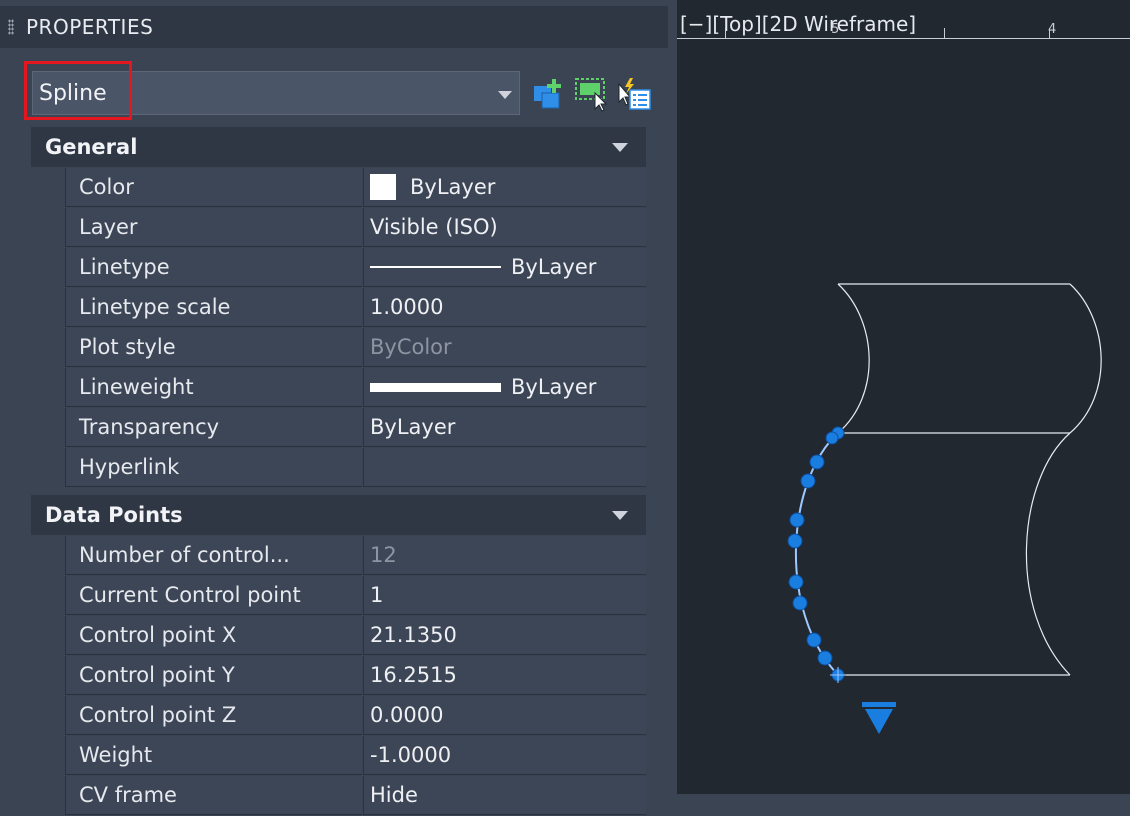 The image size is (1130, 816). I want to click on section-data-points-label: Data Points, so click(114, 515).